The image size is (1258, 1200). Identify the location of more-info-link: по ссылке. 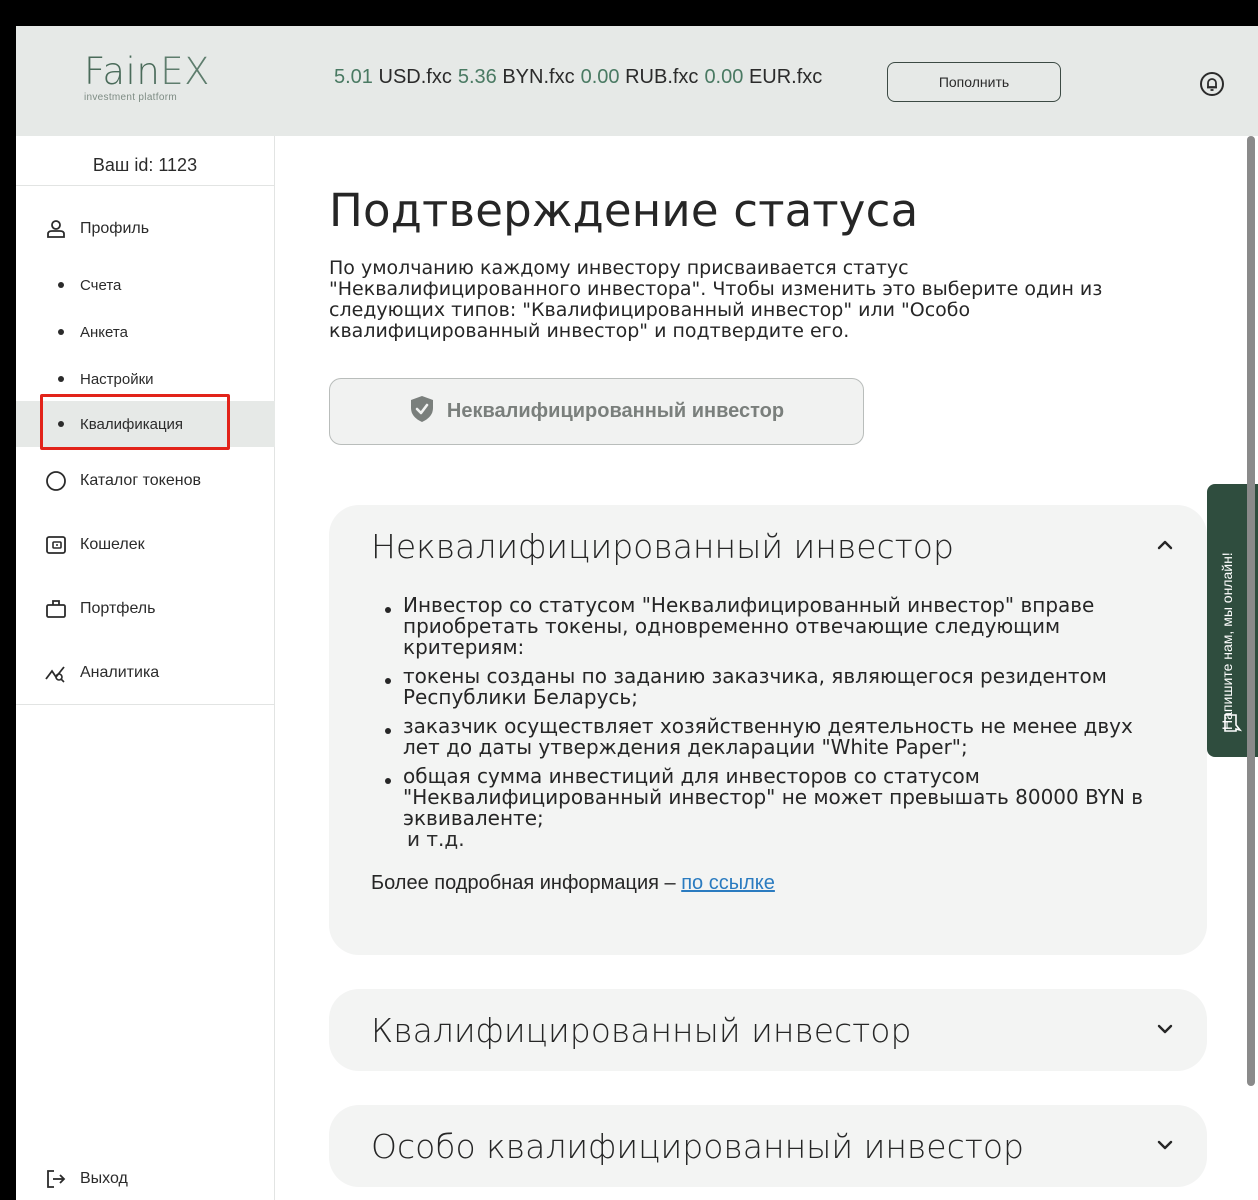
(728, 883).